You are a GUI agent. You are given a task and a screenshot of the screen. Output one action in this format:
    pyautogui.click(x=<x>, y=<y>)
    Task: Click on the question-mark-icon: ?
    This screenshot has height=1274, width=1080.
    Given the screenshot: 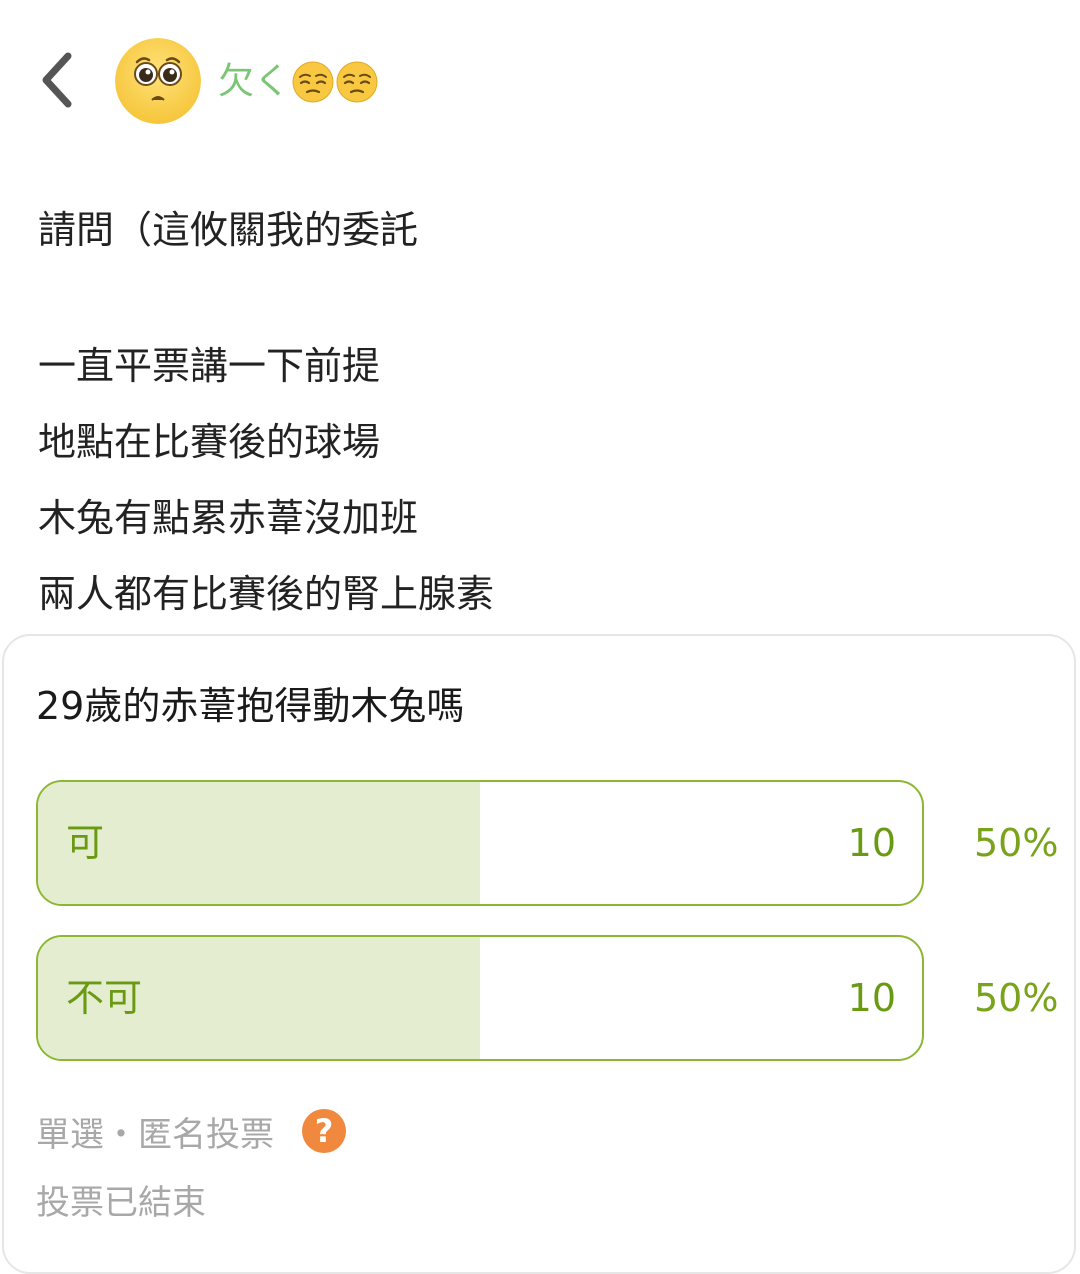 What is the action you would take?
    pyautogui.click(x=324, y=1131)
    